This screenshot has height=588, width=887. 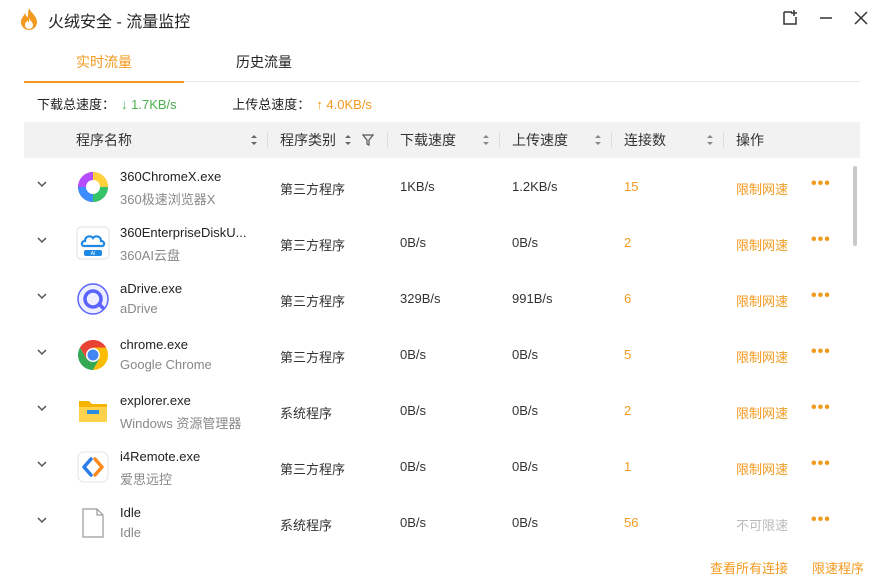 I want to click on column-name-label: 程序名称, so click(x=104, y=140).